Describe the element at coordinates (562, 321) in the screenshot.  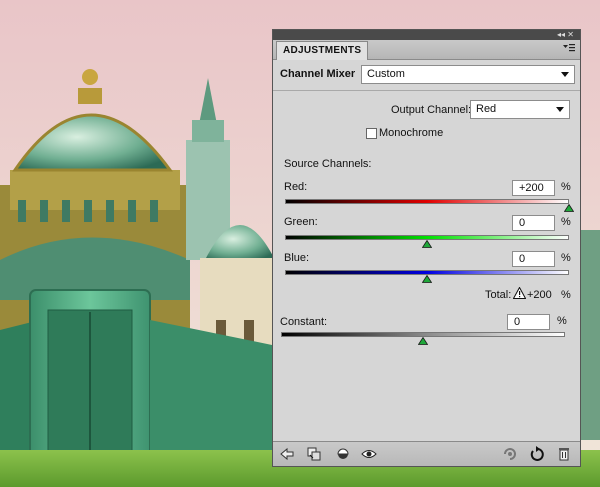
I see `constant-percent-sign: %` at that location.